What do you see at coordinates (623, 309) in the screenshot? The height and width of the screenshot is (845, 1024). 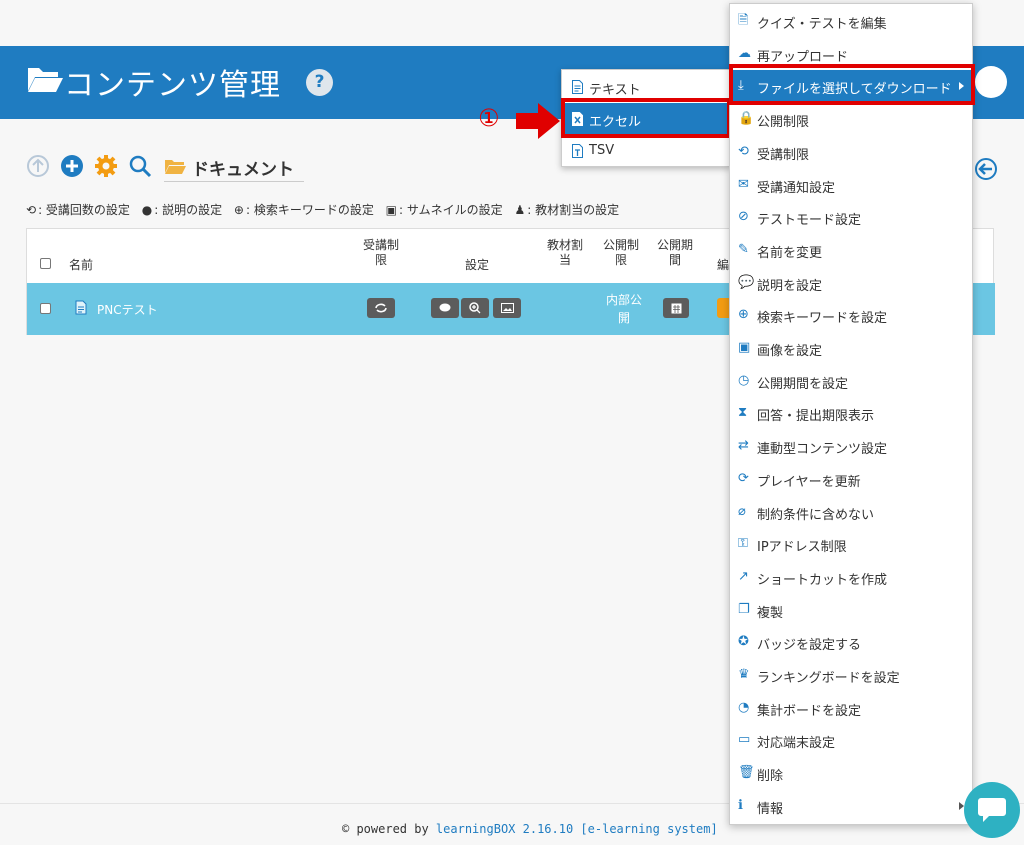 I see `public-status: 内部公 開` at bounding box center [623, 309].